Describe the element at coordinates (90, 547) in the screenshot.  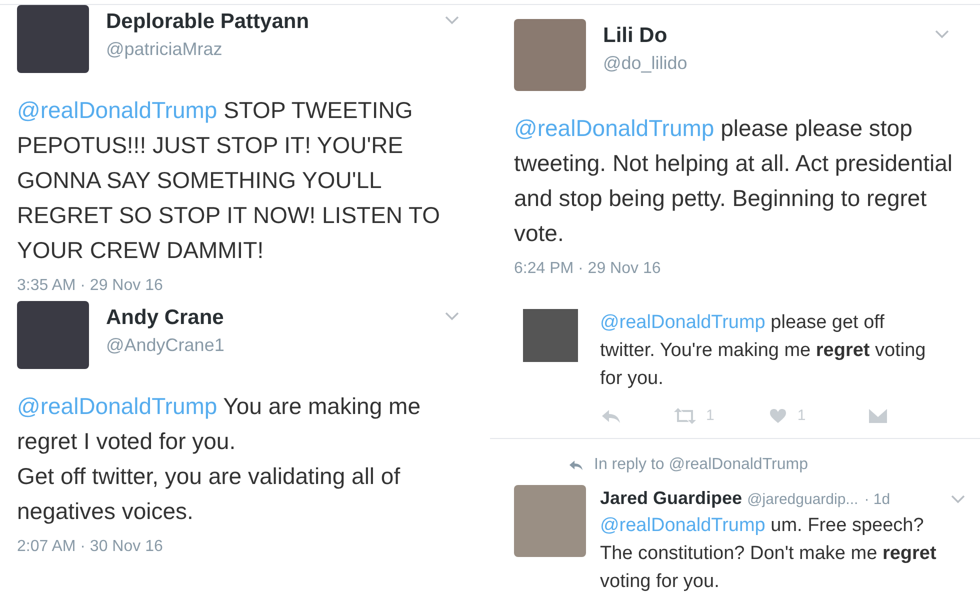
I see `tweet-timestamp: 2:07 AM · 30 Nov 16` at that location.